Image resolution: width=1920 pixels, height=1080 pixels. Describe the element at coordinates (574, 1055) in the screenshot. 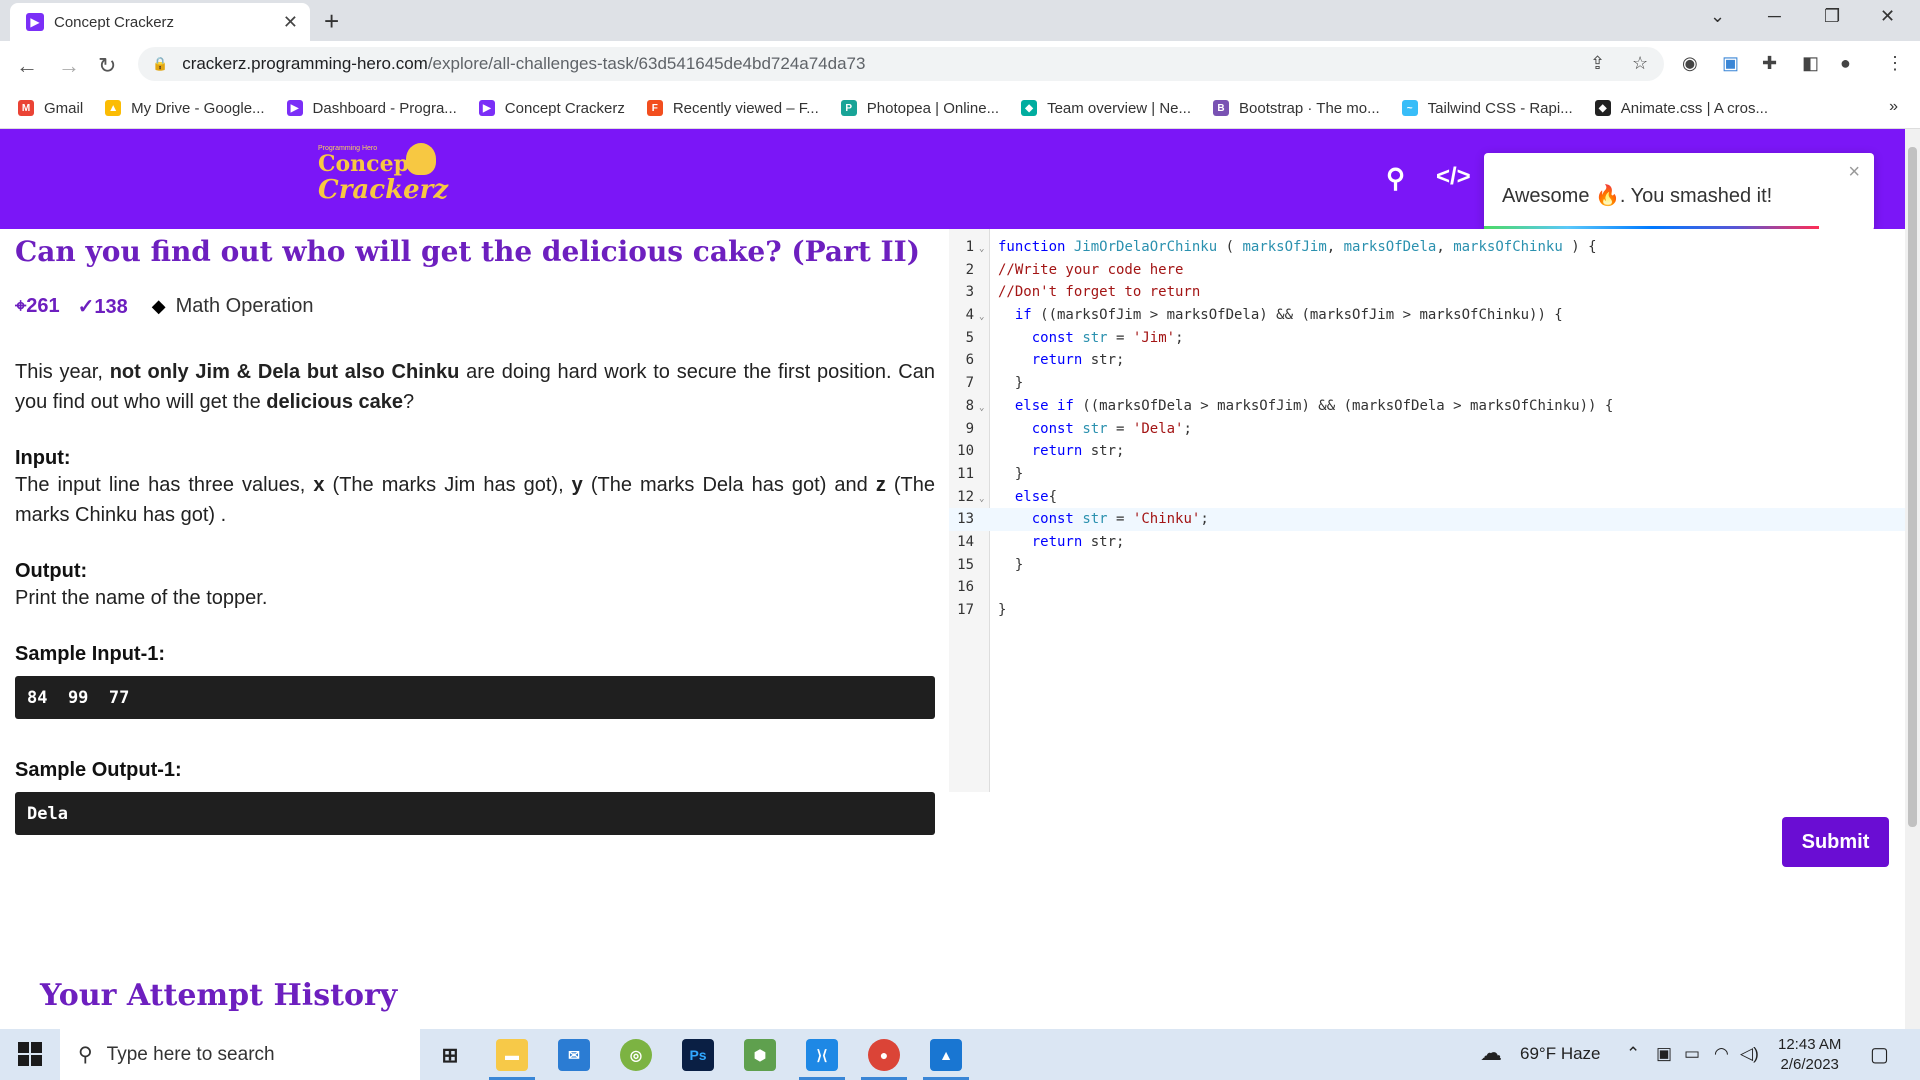

I see `mail-icon: ✉` at that location.